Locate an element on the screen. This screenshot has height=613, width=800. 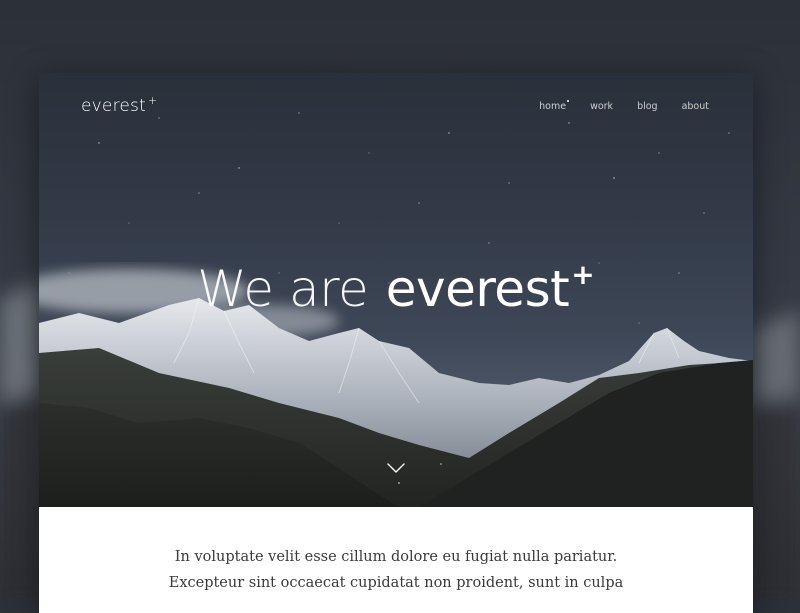
nav-item-home: home is located at coordinates (554, 106).